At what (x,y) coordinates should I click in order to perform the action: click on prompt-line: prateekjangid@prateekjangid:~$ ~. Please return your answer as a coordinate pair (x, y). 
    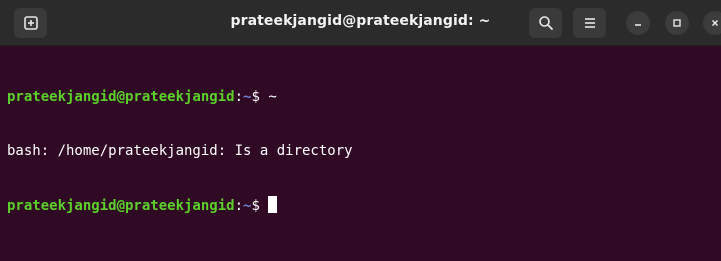
    Looking at the image, I should click on (180, 97).